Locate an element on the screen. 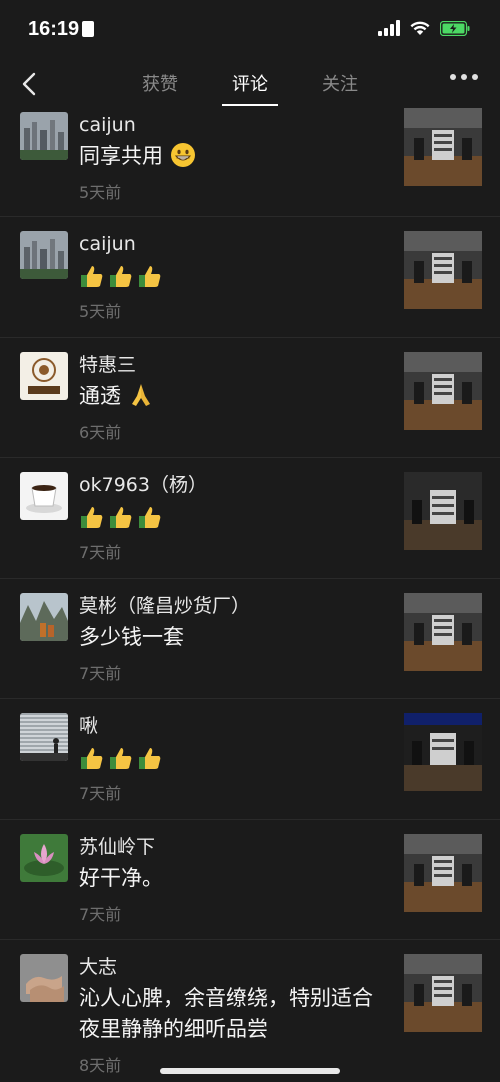 This screenshot has width=500, height=1082. comment-item: 特惠三 通透 6天前 is located at coordinates (250, 398).